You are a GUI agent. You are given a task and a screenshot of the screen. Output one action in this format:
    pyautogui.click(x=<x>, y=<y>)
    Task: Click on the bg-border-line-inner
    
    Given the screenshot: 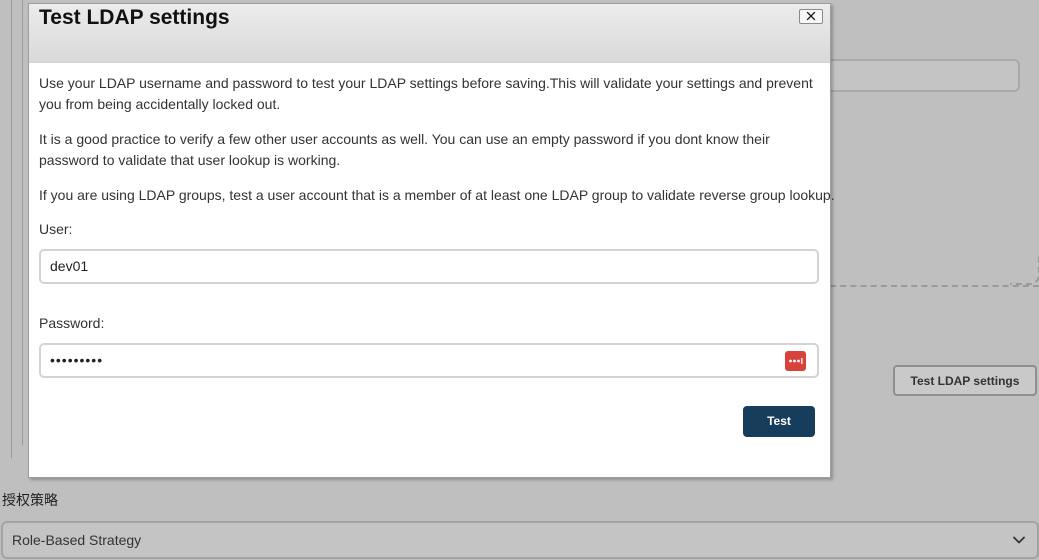 What is the action you would take?
    pyautogui.click(x=22, y=222)
    